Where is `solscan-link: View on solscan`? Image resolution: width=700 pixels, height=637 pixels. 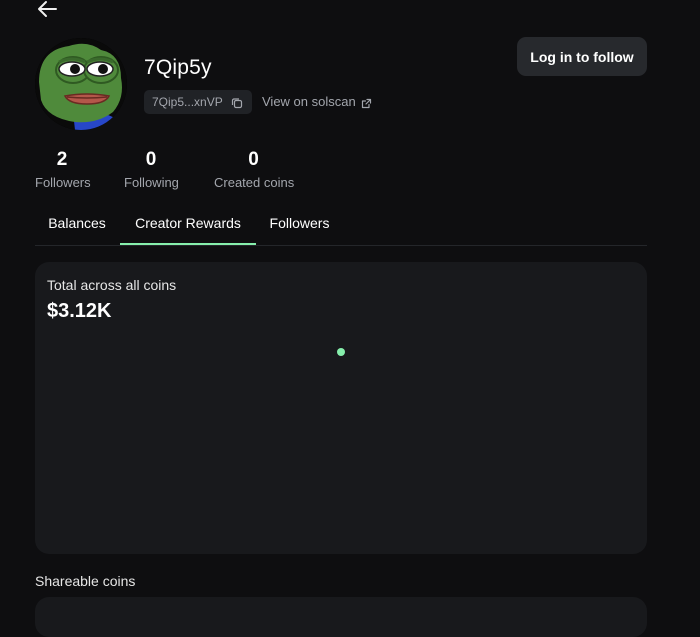 solscan-link: View on solscan is located at coordinates (317, 101).